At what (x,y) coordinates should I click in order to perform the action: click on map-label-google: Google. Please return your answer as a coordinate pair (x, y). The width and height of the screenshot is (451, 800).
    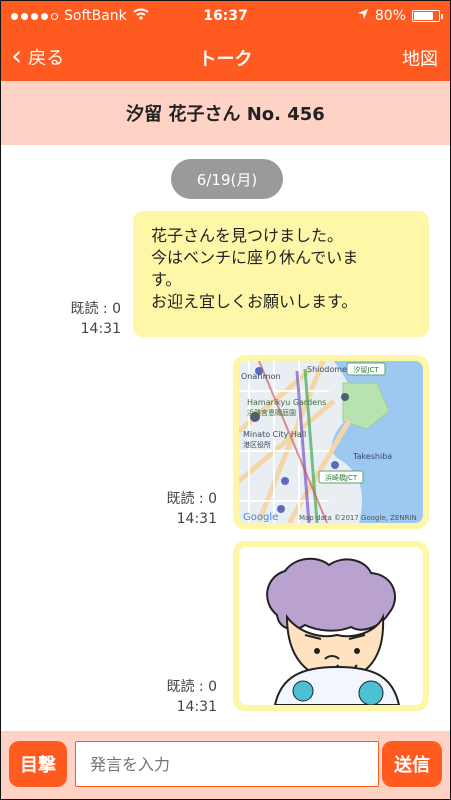
    Looking at the image, I should click on (260, 517).